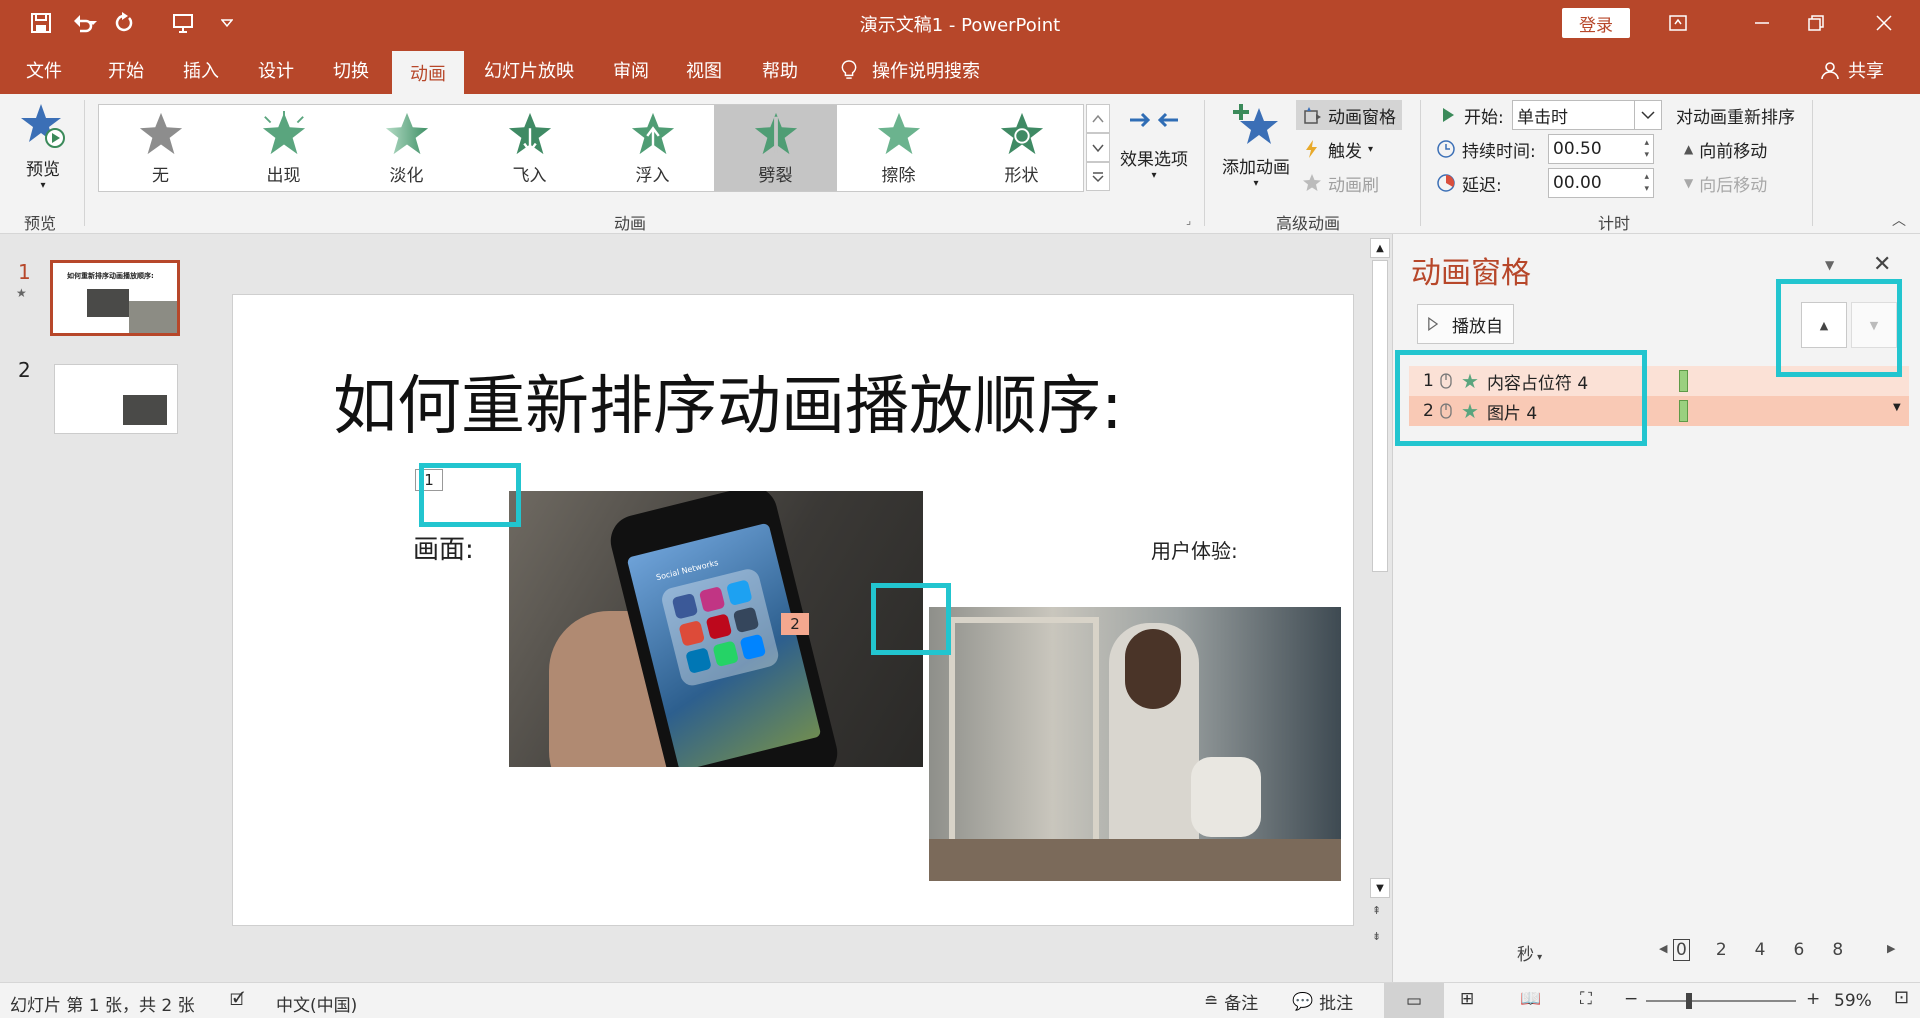  What do you see at coordinates (775, 148) in the screenshot?
I see `effect-split: 劈裂` at bounding box center [775, 148].